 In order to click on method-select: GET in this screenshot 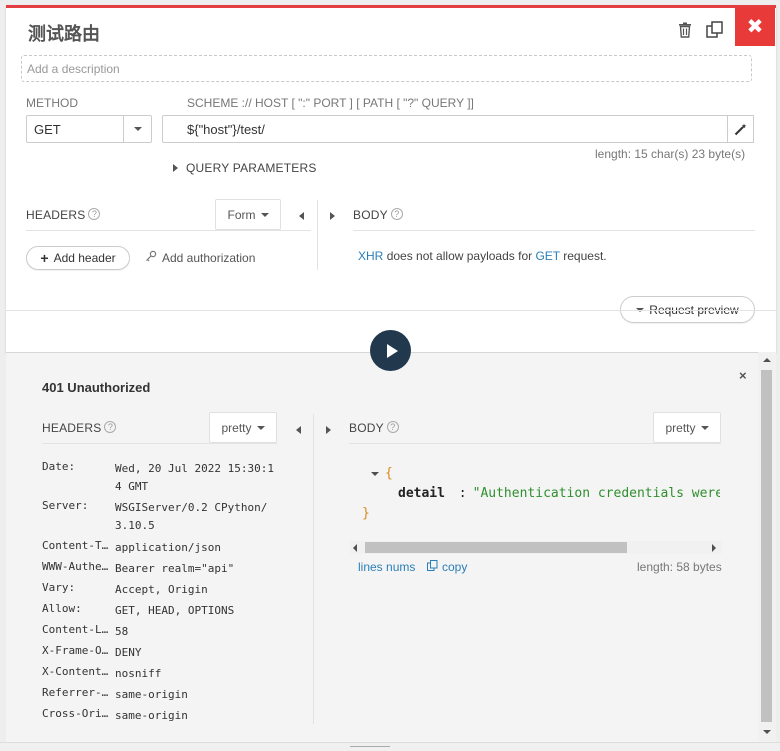, I will do `click(89, 129)`.